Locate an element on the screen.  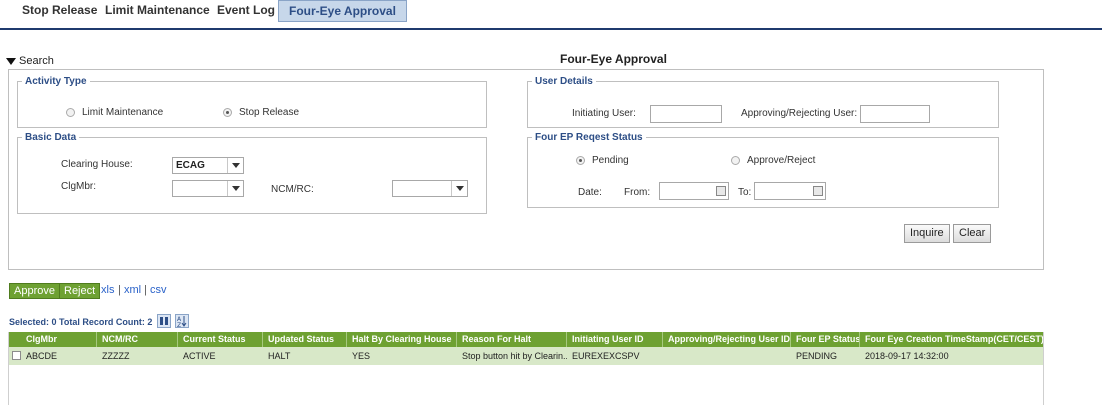
initiating-user-label: Initiating User: is located at coordinates (604, 113).